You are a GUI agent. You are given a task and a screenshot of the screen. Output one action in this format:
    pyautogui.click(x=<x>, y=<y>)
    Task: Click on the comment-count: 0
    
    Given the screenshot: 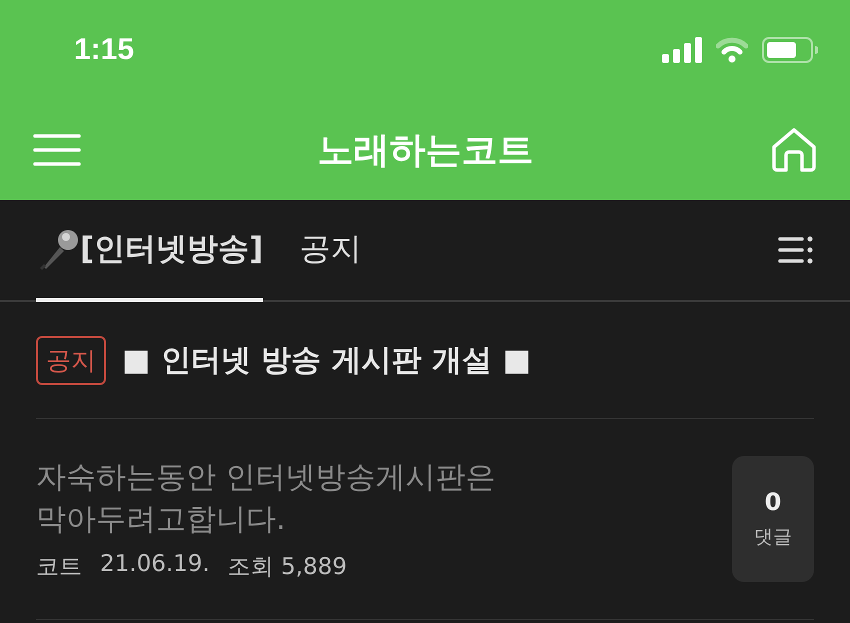 What is the action you would take?
    pyautogui.click(x=773, y=502)
    